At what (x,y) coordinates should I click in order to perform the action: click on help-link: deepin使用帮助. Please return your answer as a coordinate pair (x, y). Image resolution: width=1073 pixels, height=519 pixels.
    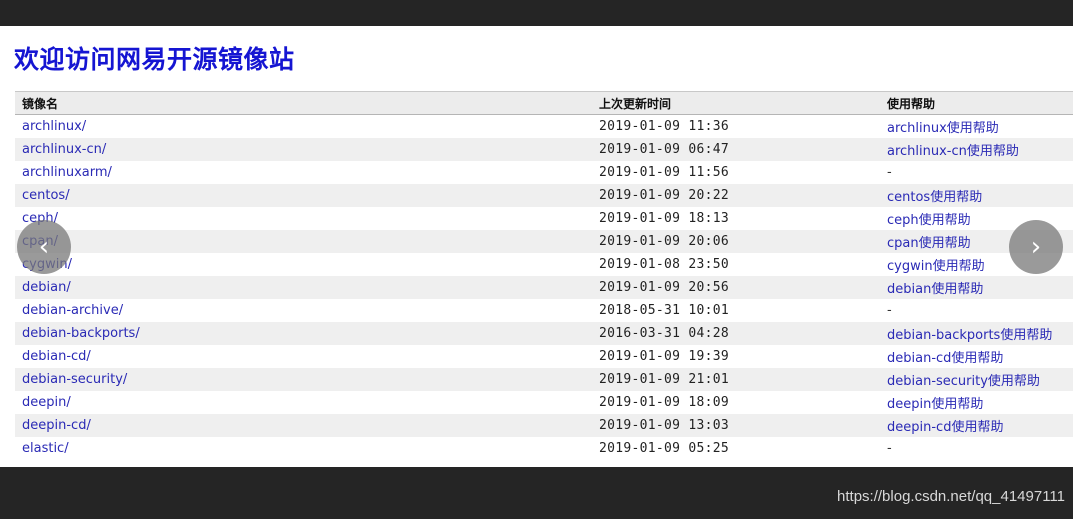
    Looking at the image, I should click on (935, 404).